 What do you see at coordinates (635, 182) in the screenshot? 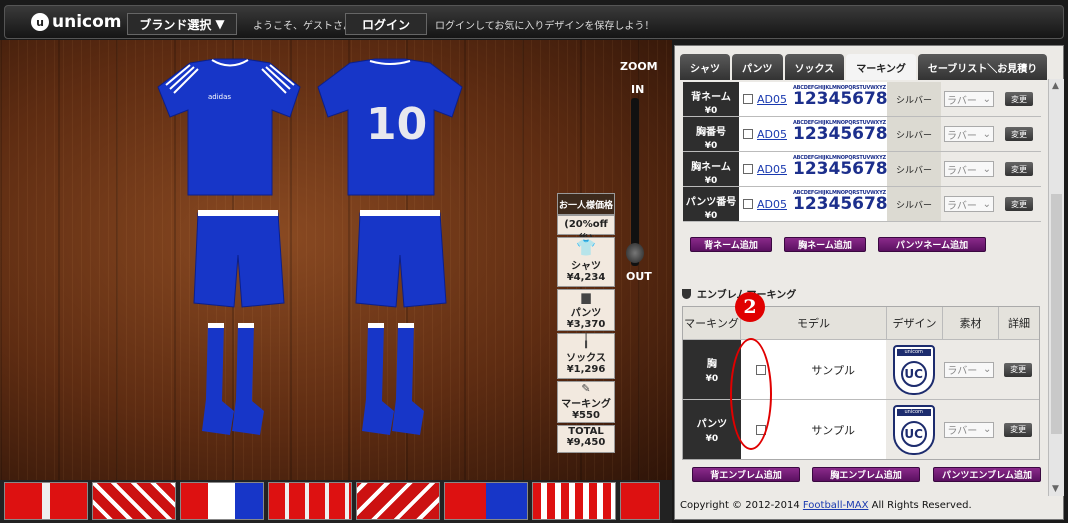
I see `zoom-slider-track` at bounding box center [635, 182].